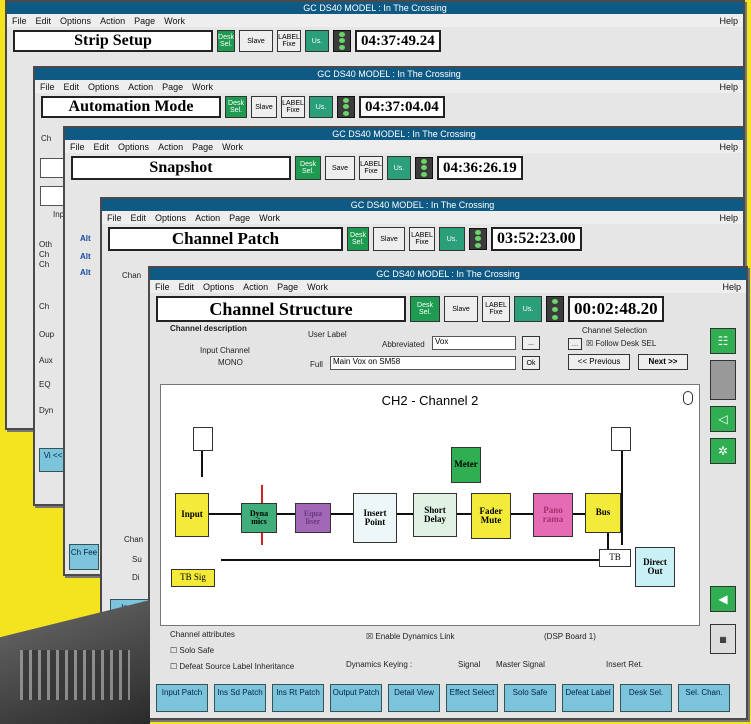 The height and width of the screenshot is (724, 751). Describe the element at coordinates (723, 639) in the screenshot. I see `keypad-icon: ▦` at that location.